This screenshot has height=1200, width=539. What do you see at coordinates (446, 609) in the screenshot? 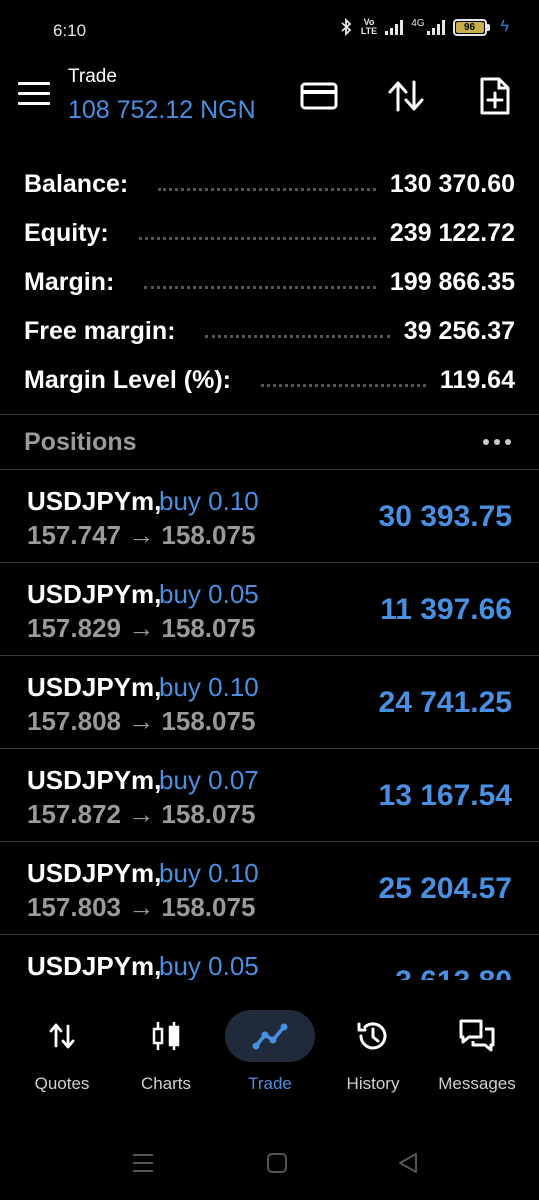
I see `position-profit: 11 397.66` at bounding box center [446, 609].